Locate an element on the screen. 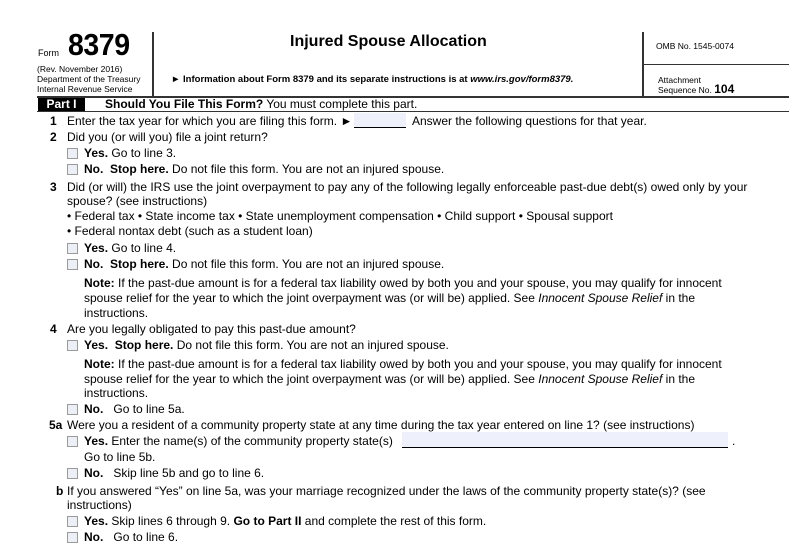 Image resolution: width=789 pixels, height=549 pixels. line3-note-label: Note: is located at coordinates (99, 283).